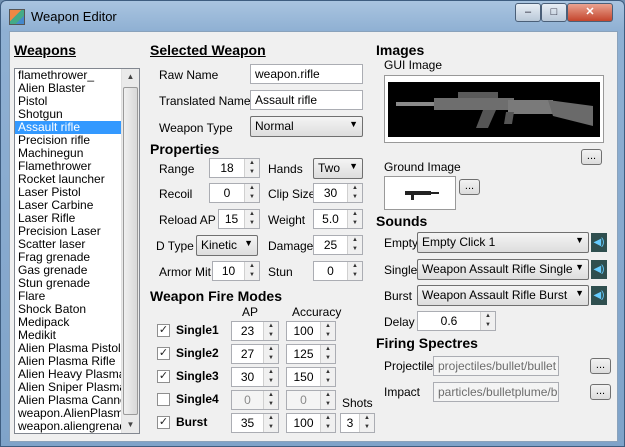  What do you see at coordinates (68, 205) in the screenshot?
I see `weapon-list-item: Laser Carbine` at bounding box center [68, 205].